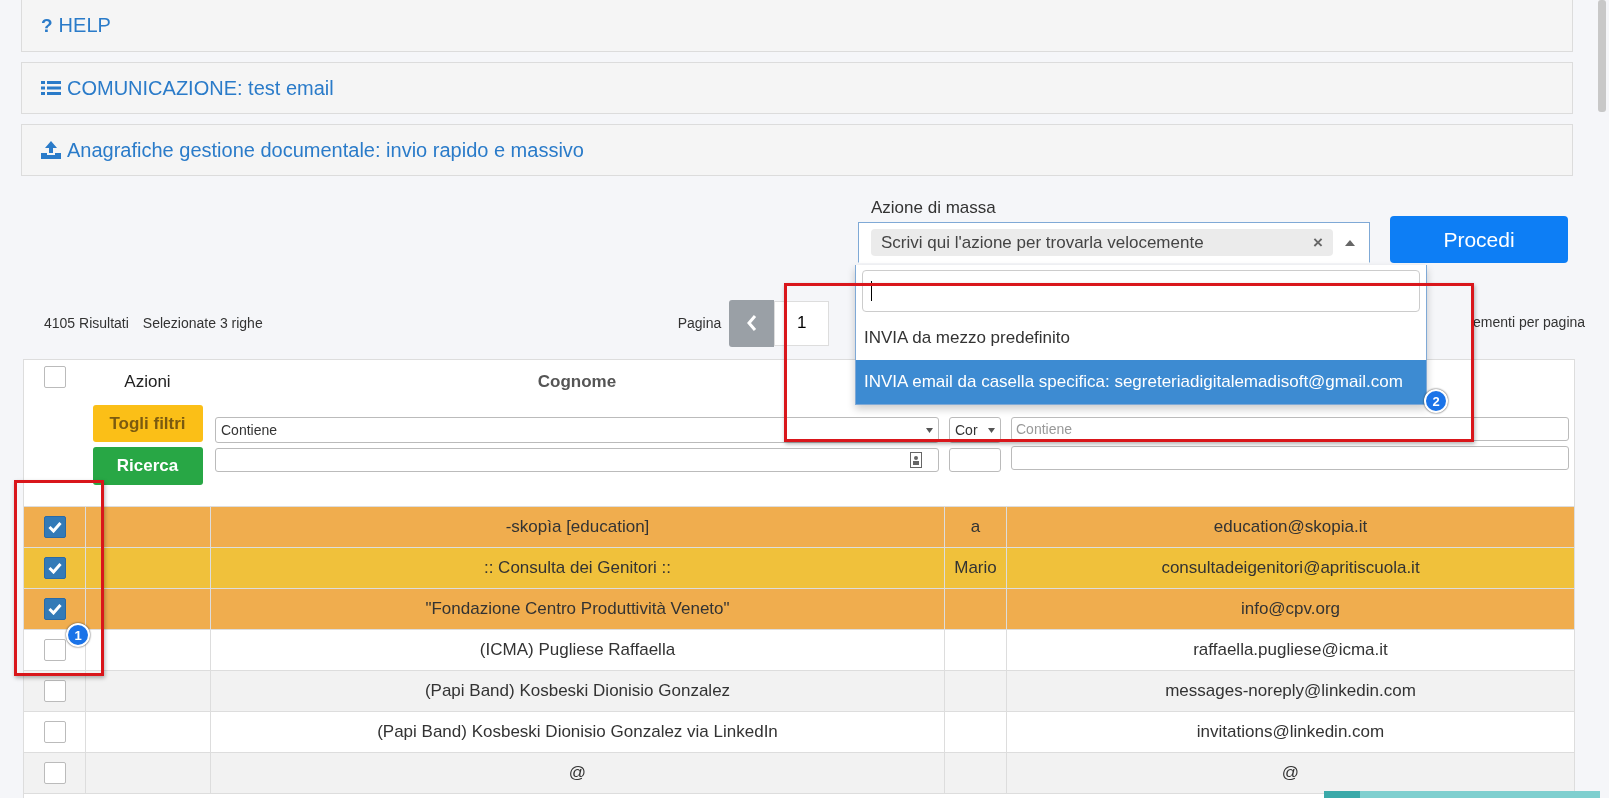 Image resolution: width=1609 pixels, height=798 pixels. What do you see at coordinates (1042, 242) in the screenshot?
I see `select-value: Scrivi qui l'azione per trovarla velocemente` at bounding box center [1042, 242].